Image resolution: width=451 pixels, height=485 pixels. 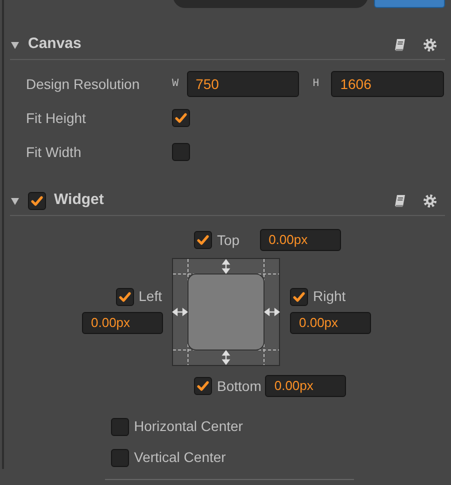 What do you see at coordinates (79, 200) in the screenshot?
I see `section-title: Widget` at bounding box center [79, 200].